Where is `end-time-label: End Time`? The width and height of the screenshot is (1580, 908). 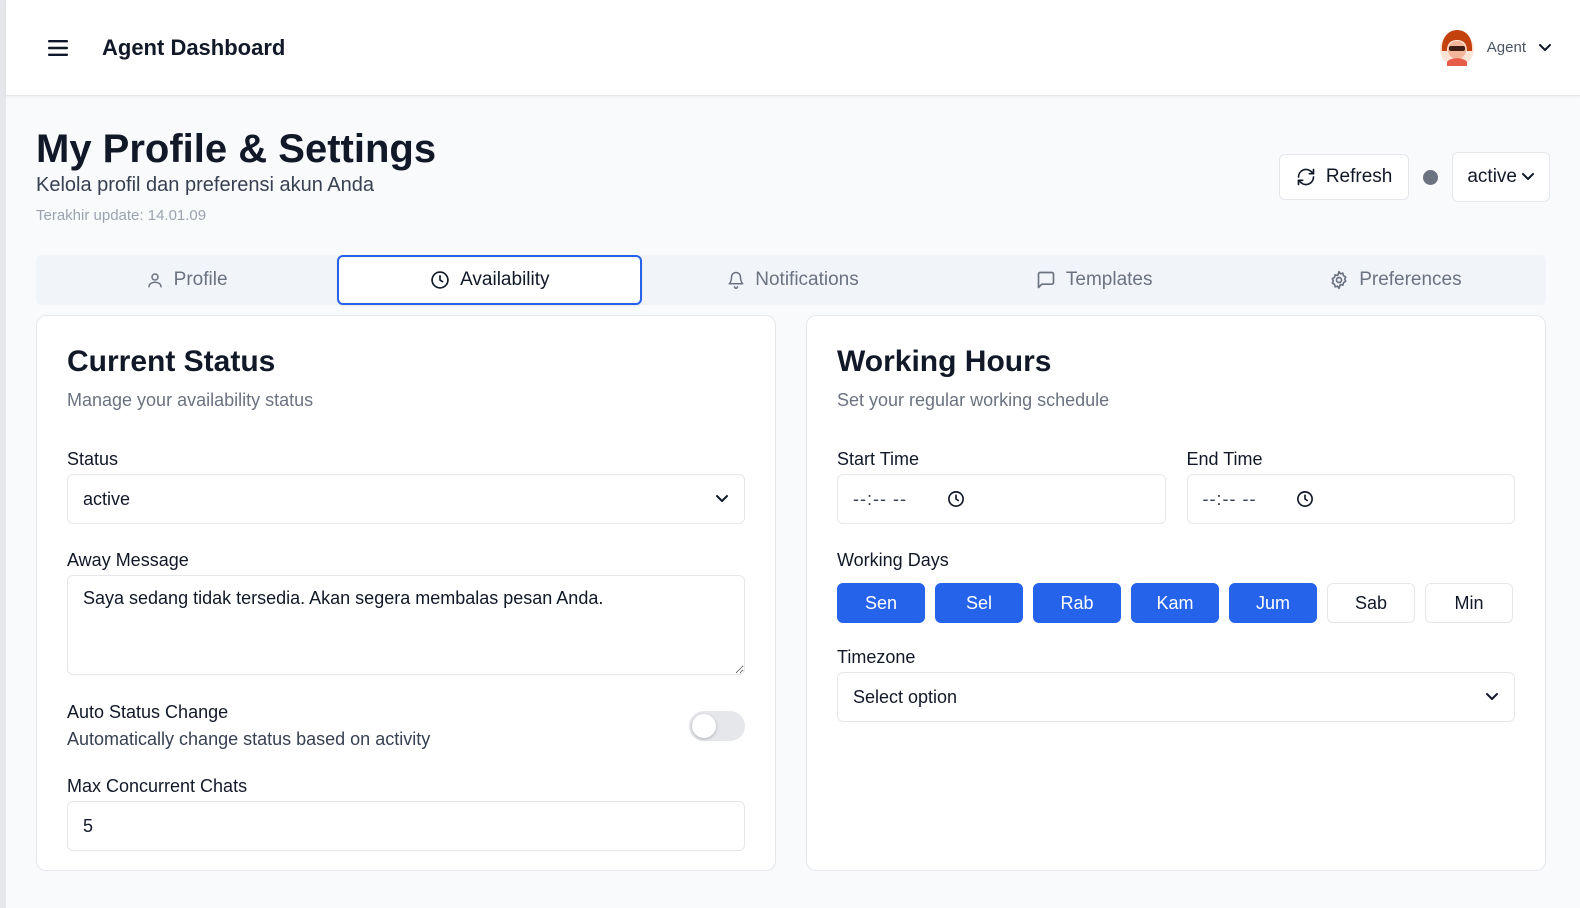
end-time-label: End Time is located at coordinates (1224, 459).